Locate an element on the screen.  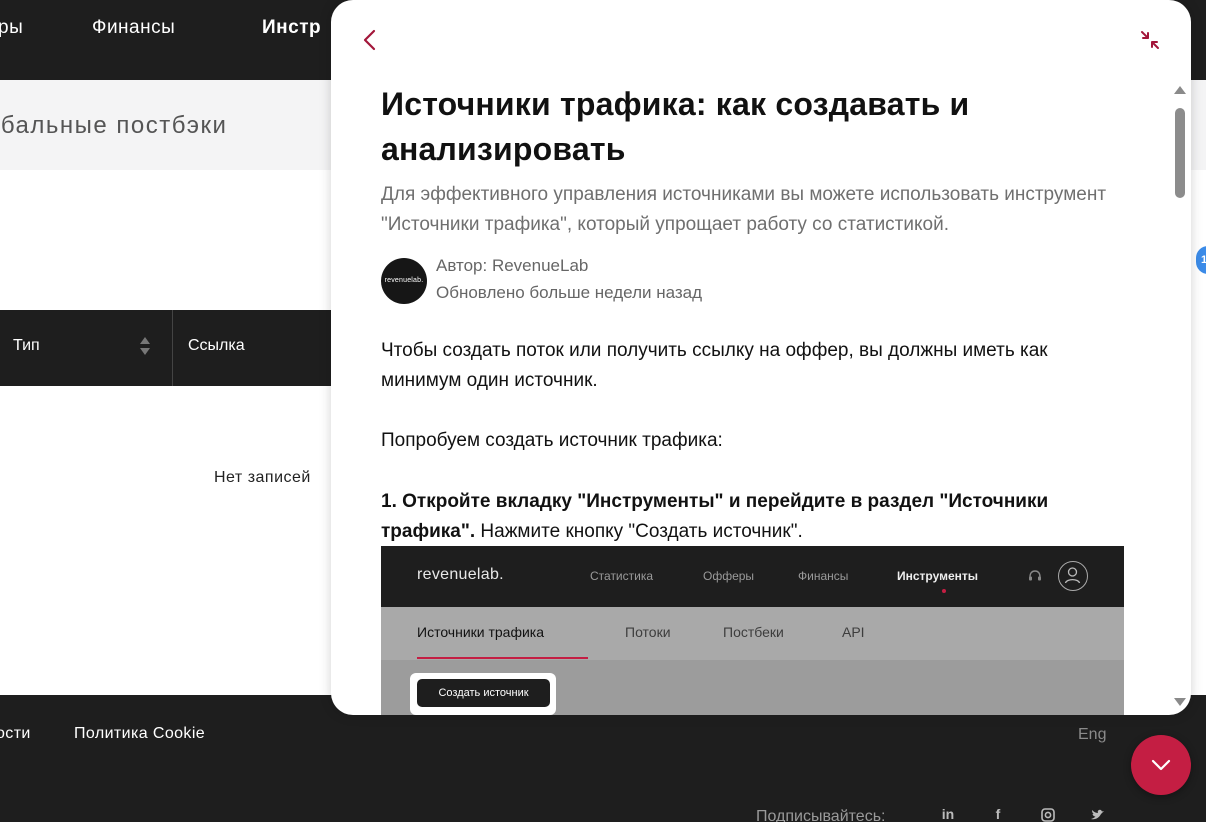
step-1-text: Нажмите кнопку "Создать источник". is located at coordinates (639, 531).